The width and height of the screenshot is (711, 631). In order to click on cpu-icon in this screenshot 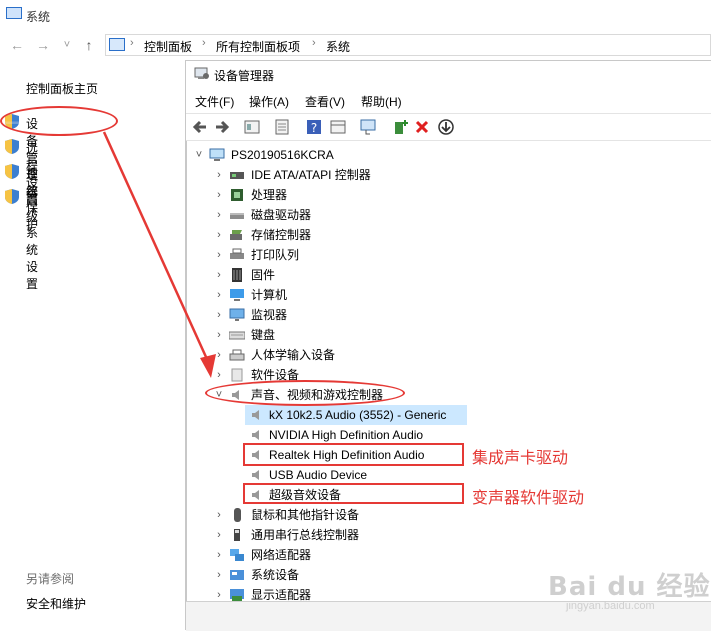, I will do `click(237, 195)`.